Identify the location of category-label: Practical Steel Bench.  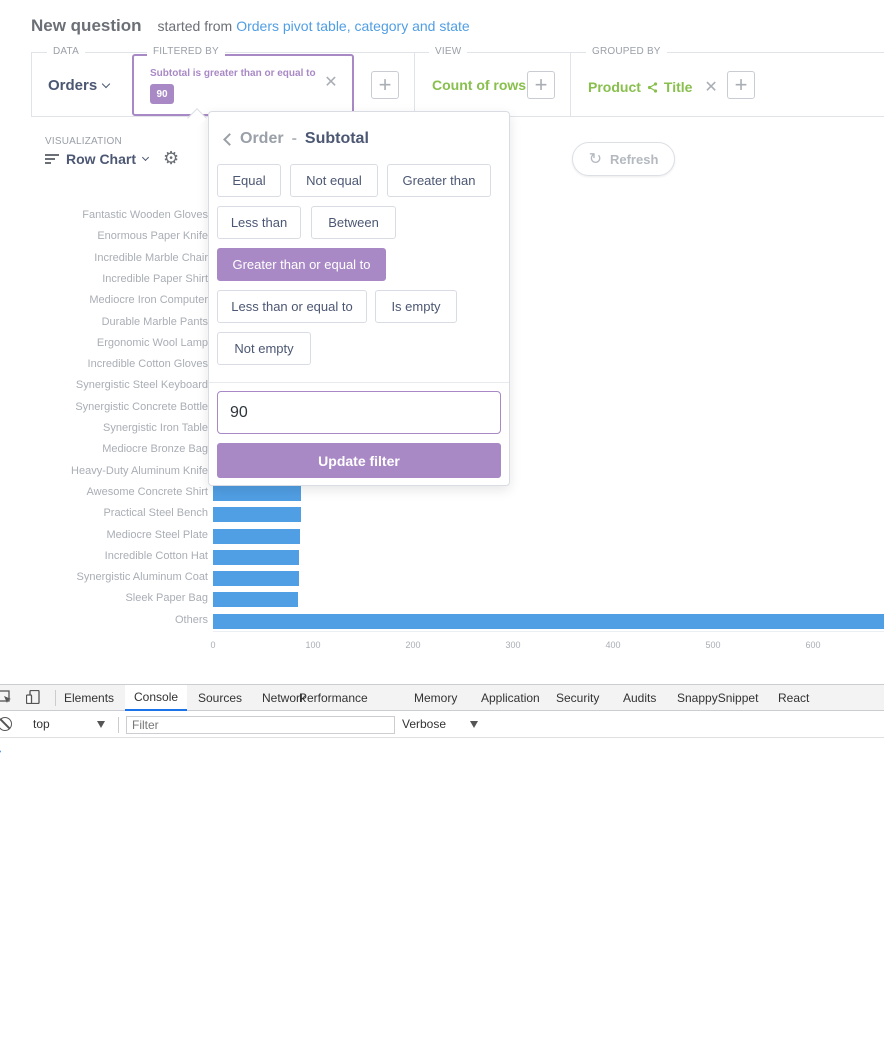
(155, 513).